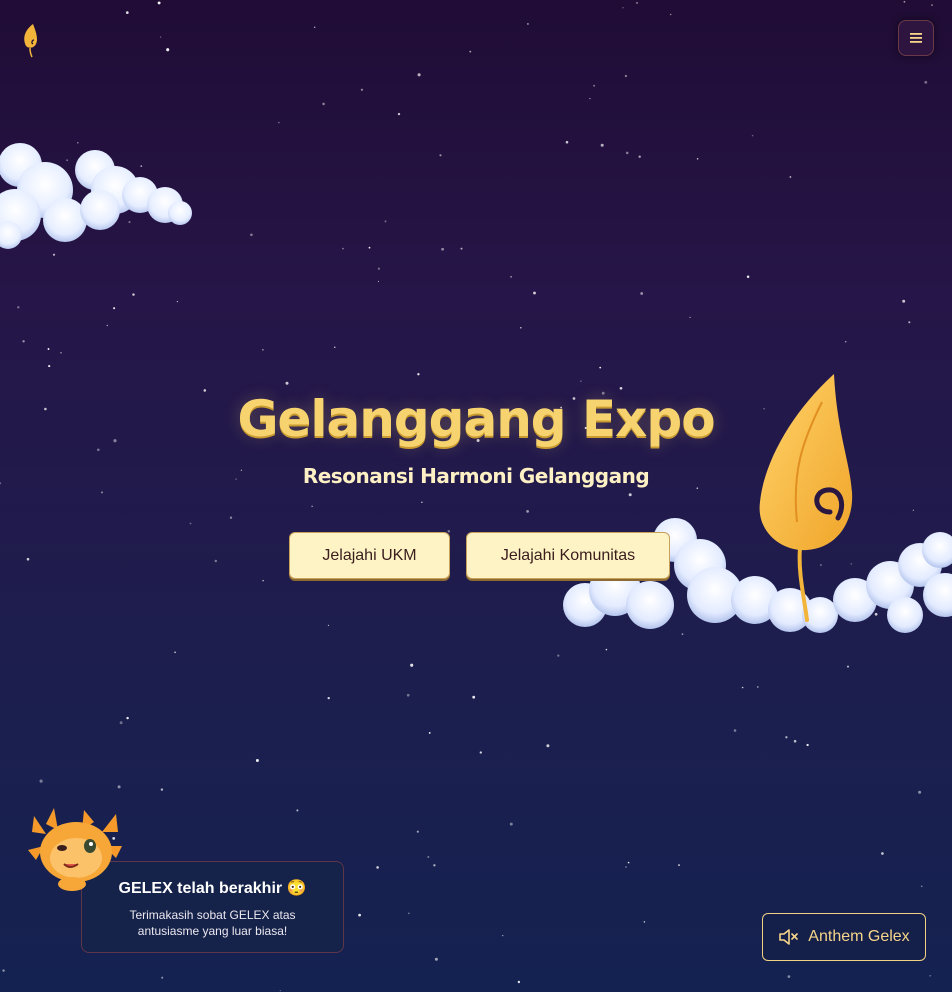 This screenshot has height=992, width=952. I want to click on feather-logo-icon, so click(31, 40).